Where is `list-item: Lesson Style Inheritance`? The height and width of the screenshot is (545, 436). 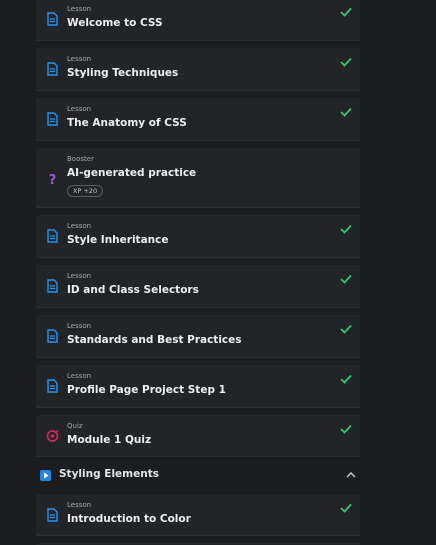 list-item: Lesson Style Inheritance is located at coordinates (198, 236).